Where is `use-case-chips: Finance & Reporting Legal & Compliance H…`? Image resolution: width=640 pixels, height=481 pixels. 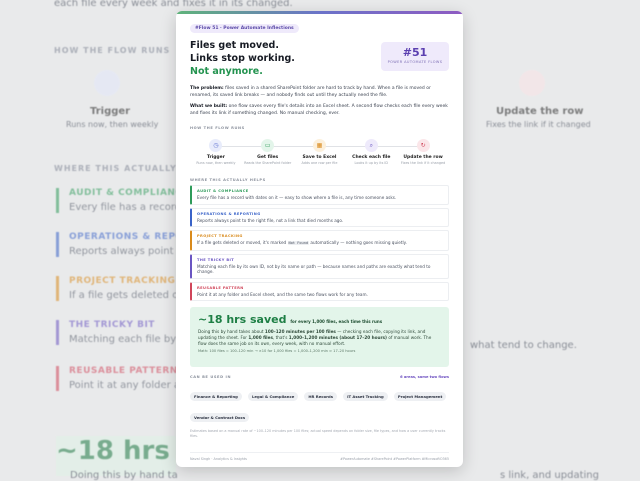
use-case-chips: Finance & Reporting Legal & Compliance H… is located at coordinates (319, 404).